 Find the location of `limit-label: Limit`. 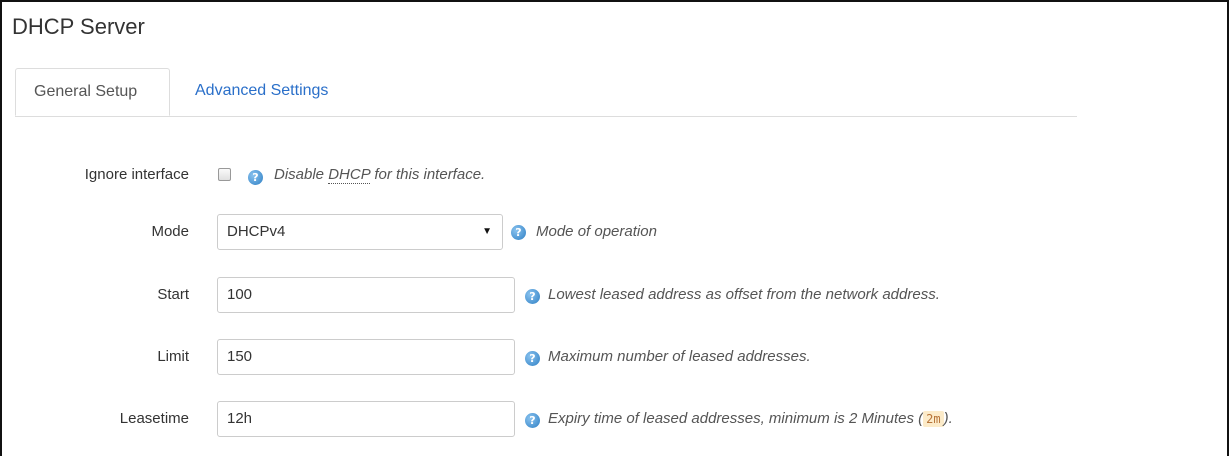

limit-label: Limit is located at coordinates (173, 356).